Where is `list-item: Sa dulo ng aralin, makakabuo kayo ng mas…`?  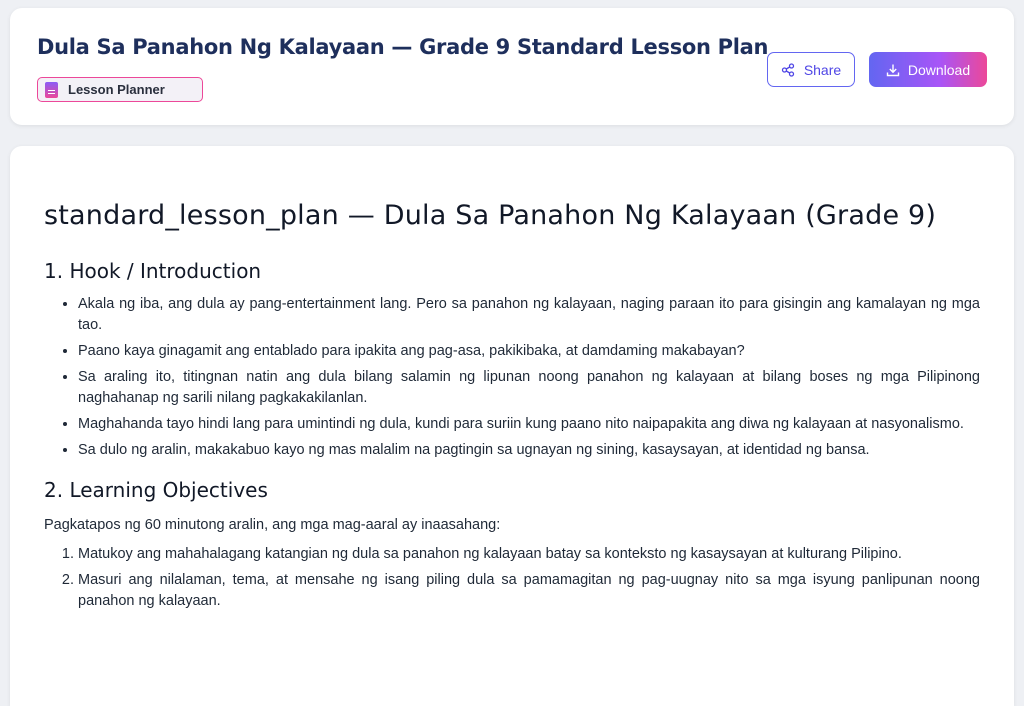
list-item: Sa dulo ng aralin, makakabuo kayo ng mas… is located at coordinates (529, 450).